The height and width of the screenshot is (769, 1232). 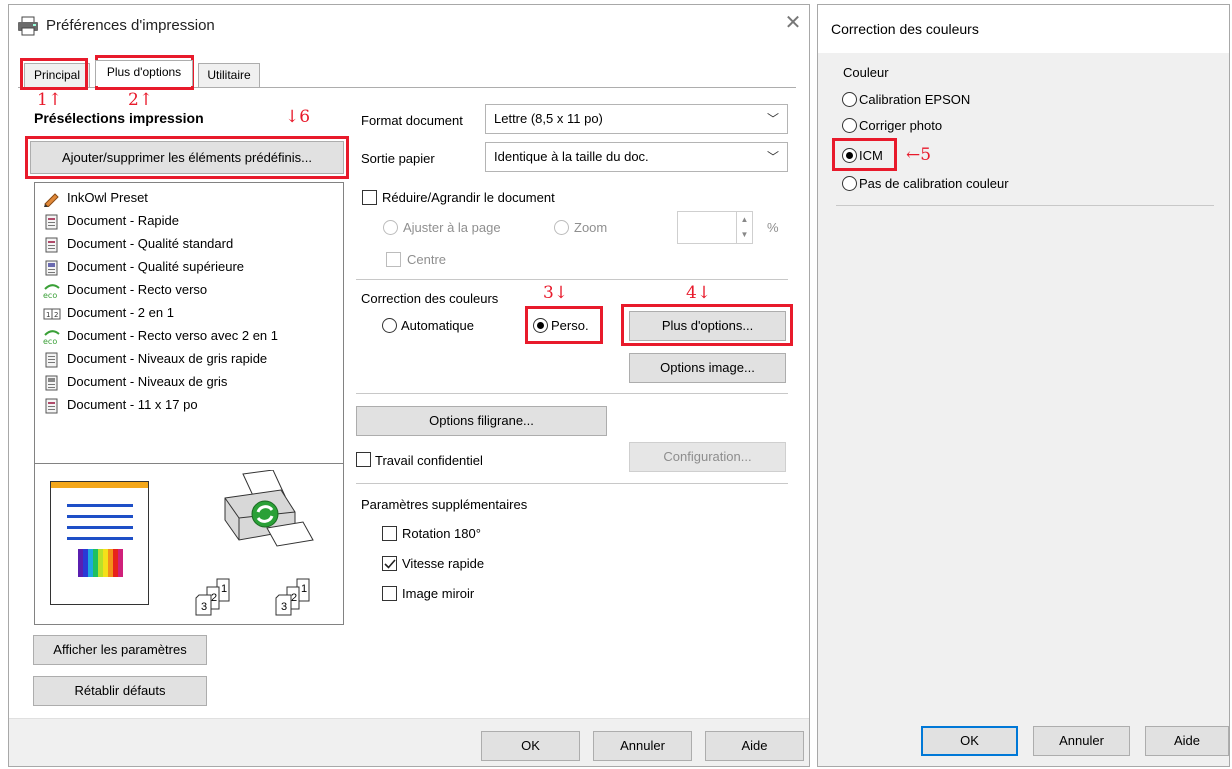 What do you see at coordinates (849, 183) in the screenshot?
I see `no-calibration-radio` at bounding box center [849, 183].